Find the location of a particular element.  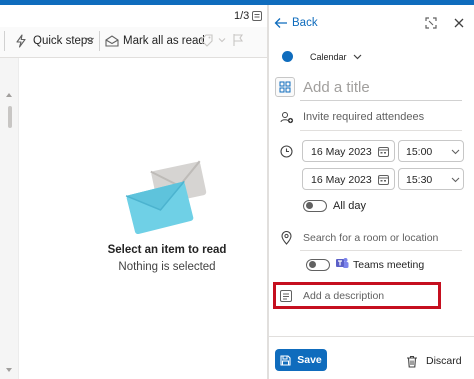

all-day-toggle is located at coordinates (315, 206).